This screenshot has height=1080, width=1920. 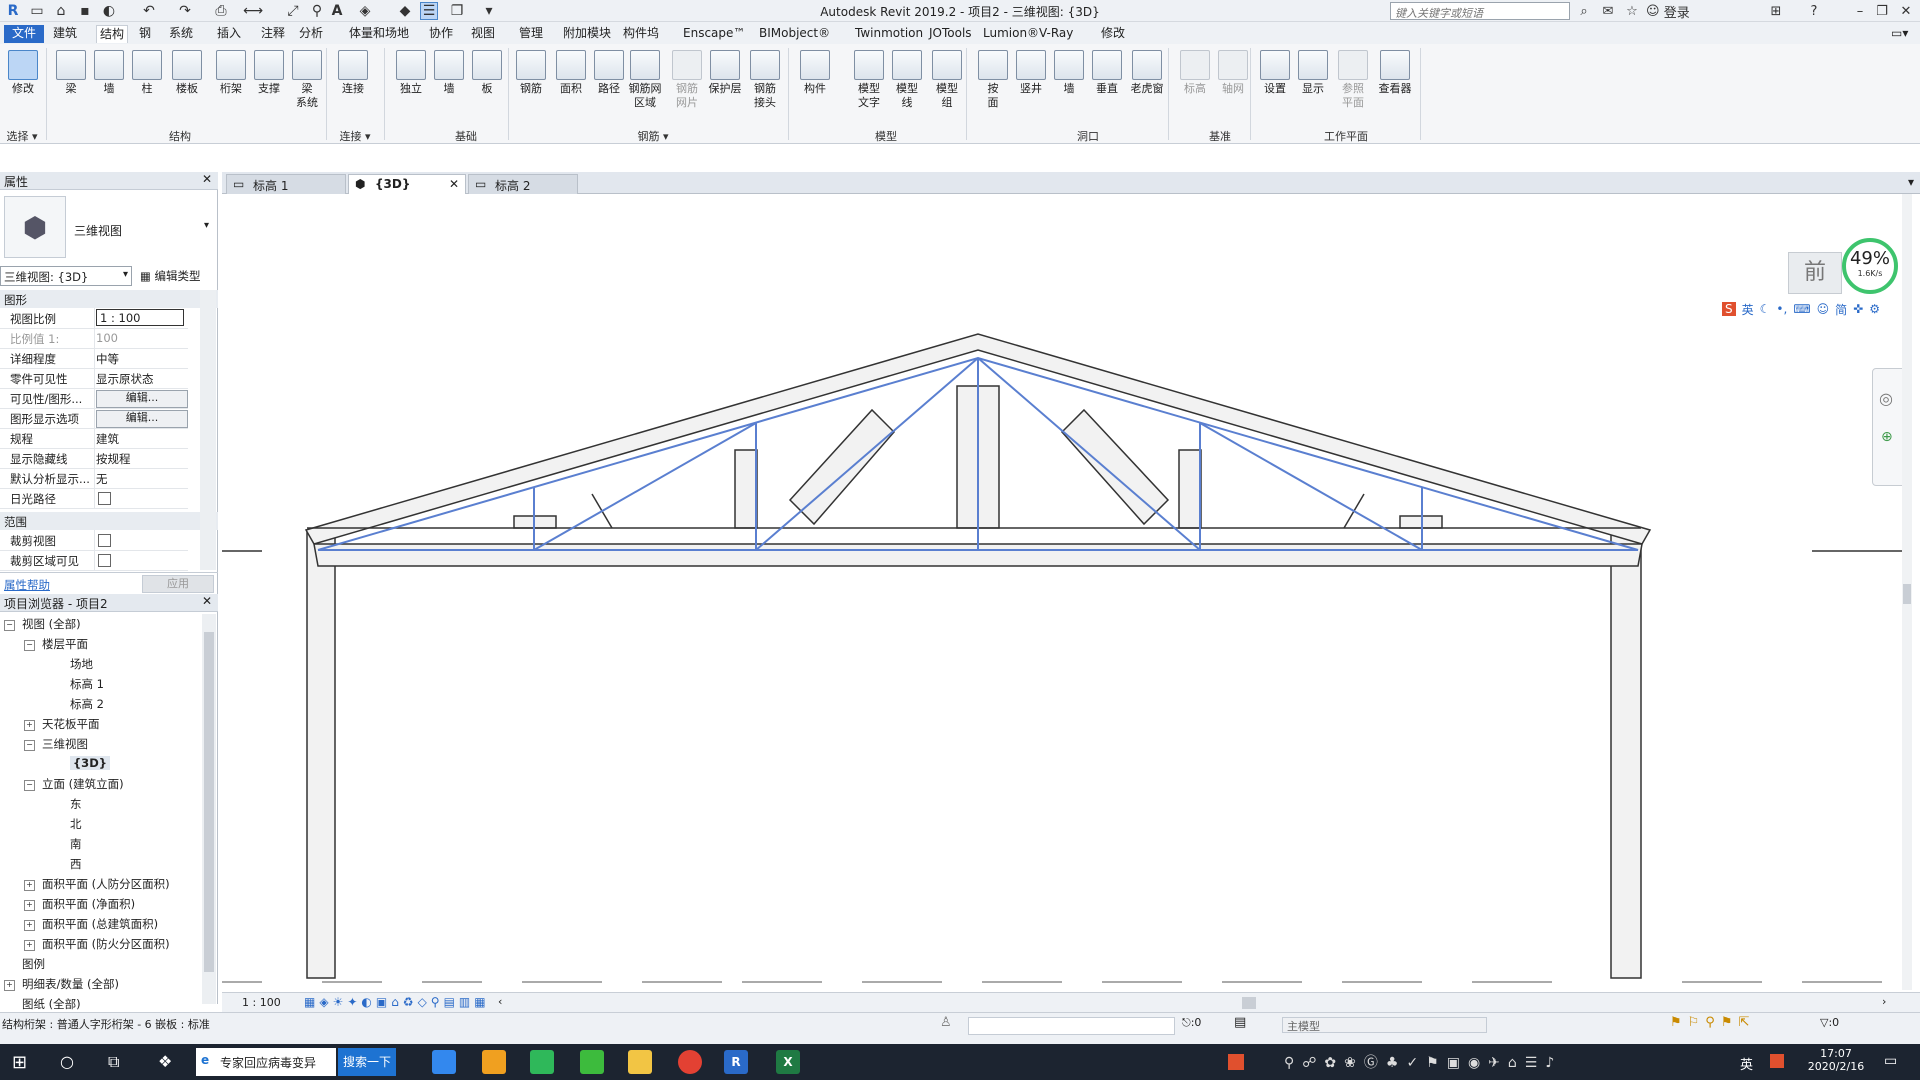 I want to click on ribbon-panel-title: 钢筋 ▾, so click(x=653, y=136).